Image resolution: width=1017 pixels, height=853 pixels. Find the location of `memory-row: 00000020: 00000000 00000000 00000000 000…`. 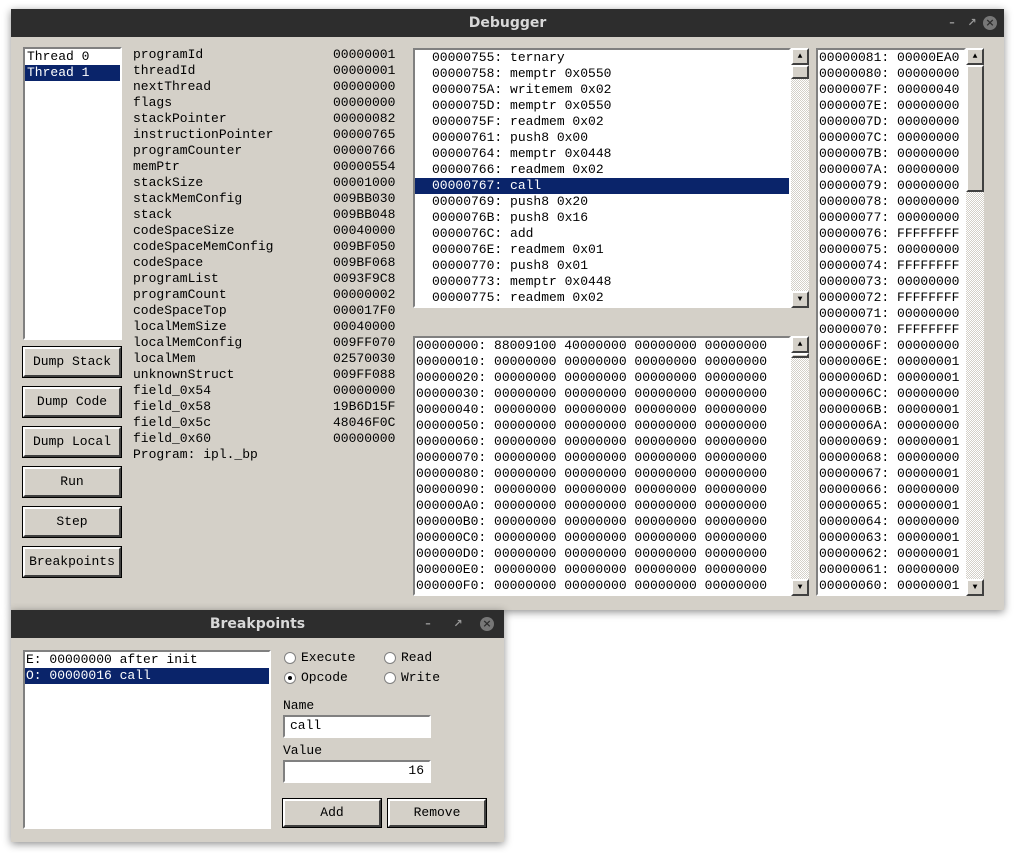

memory-row: 00000020: 00000000 00000000 00000000 000… is located at coordinates (602, 378).